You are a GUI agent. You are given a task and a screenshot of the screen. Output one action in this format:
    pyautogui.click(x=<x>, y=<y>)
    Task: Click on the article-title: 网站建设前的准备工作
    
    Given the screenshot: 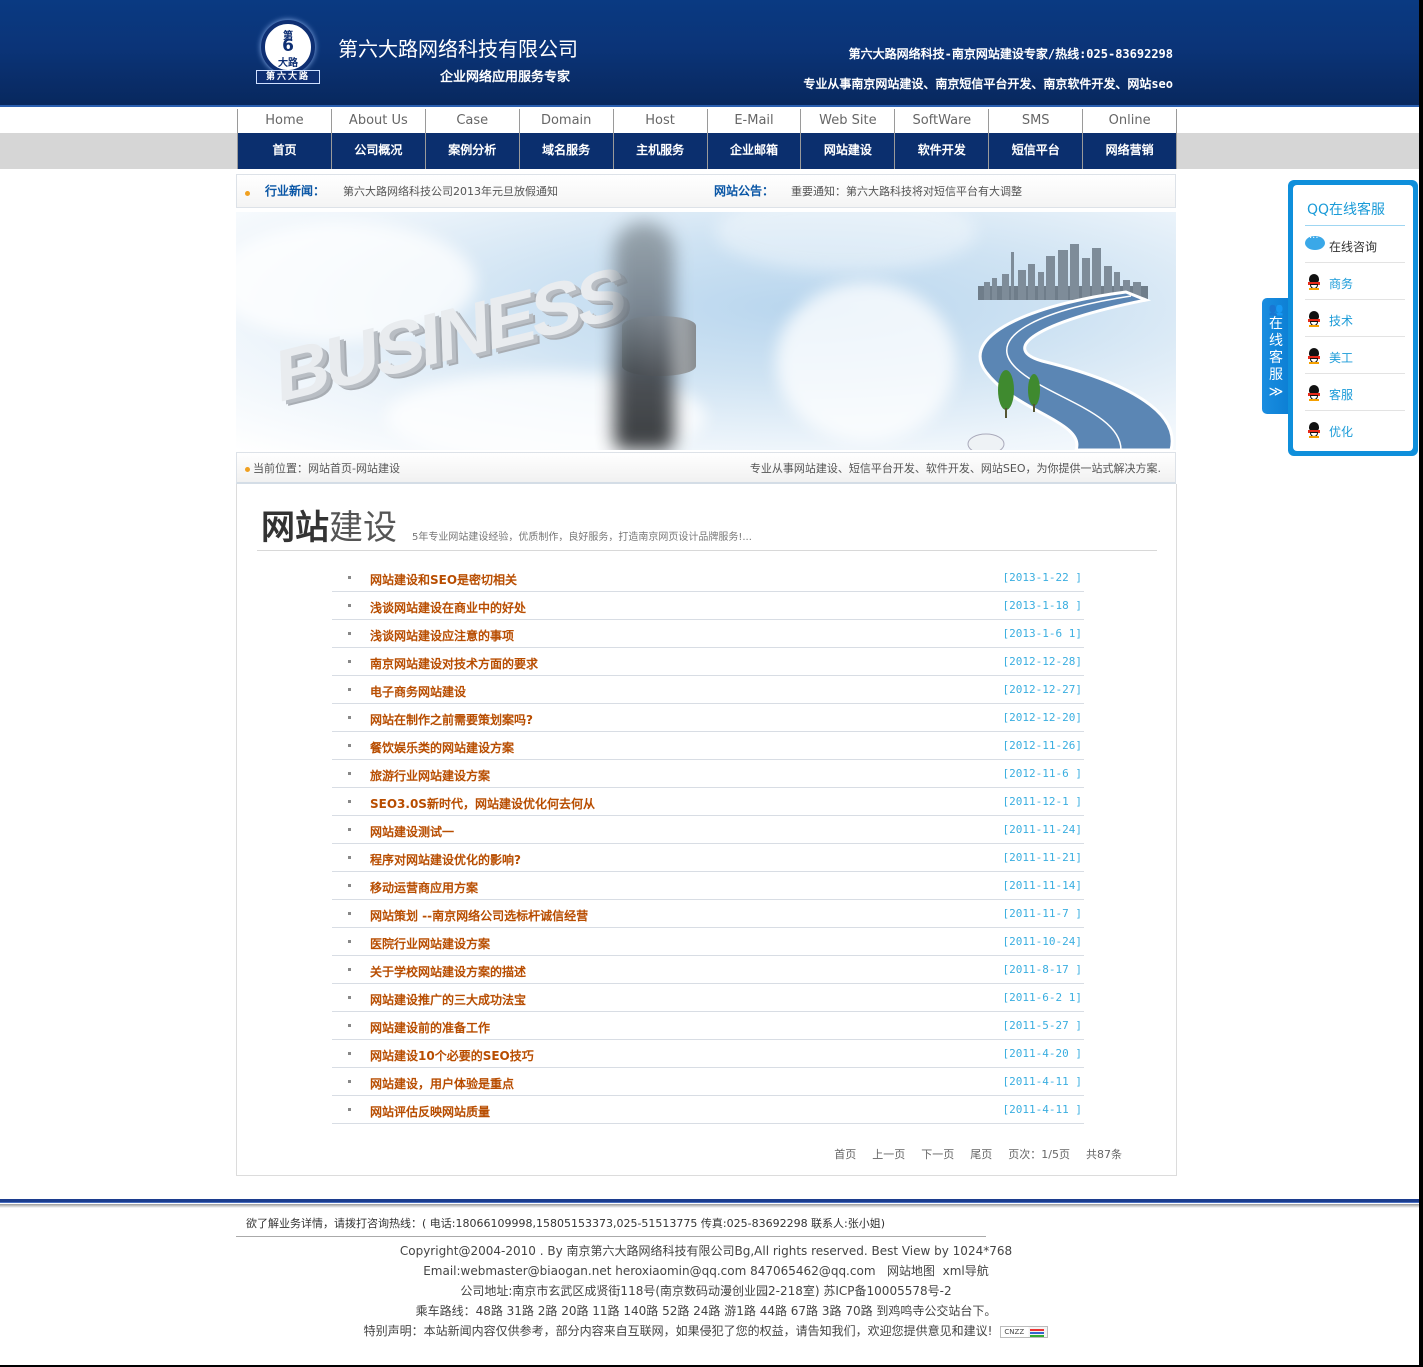 What is the action you would take?
    pyautogui.click(x=430, y=1027)
    